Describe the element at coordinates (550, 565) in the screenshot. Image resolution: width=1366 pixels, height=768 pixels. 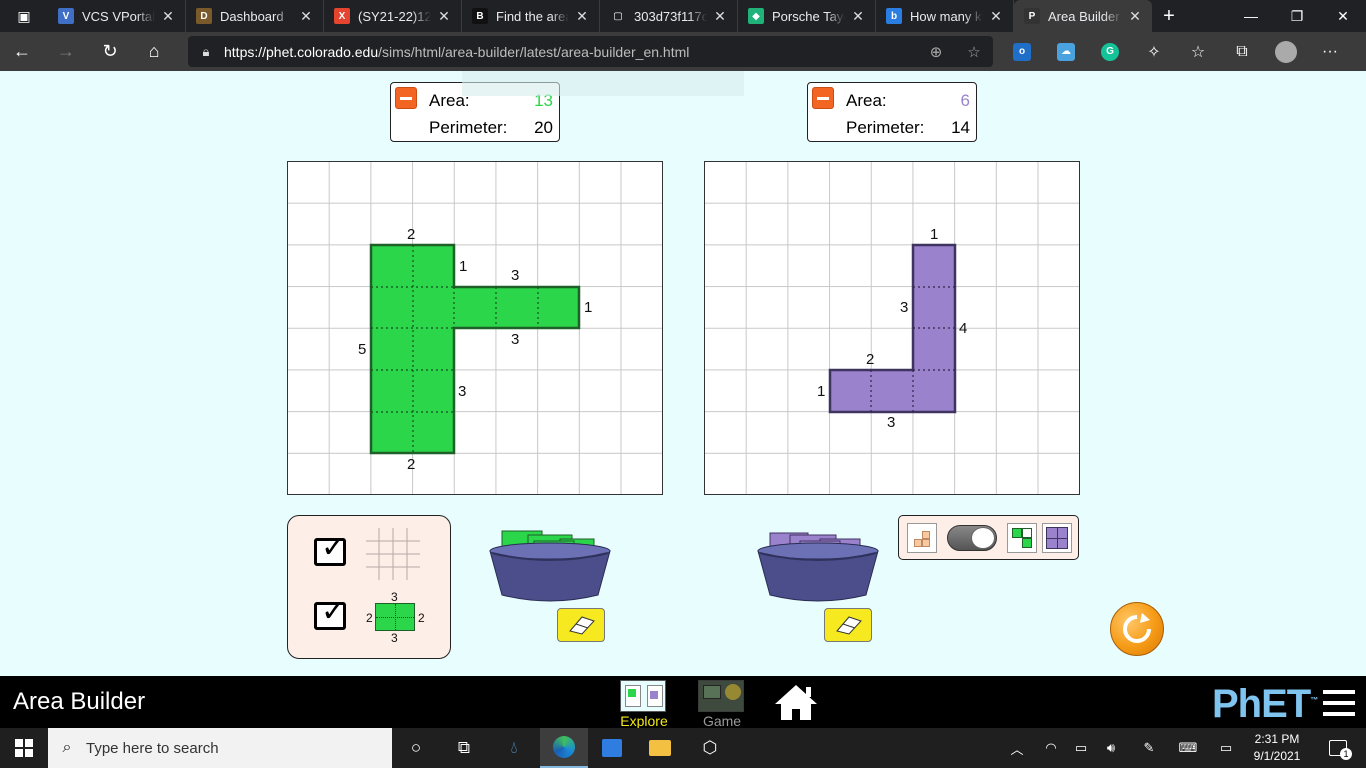
I see `green-shape-bucket` at that location.